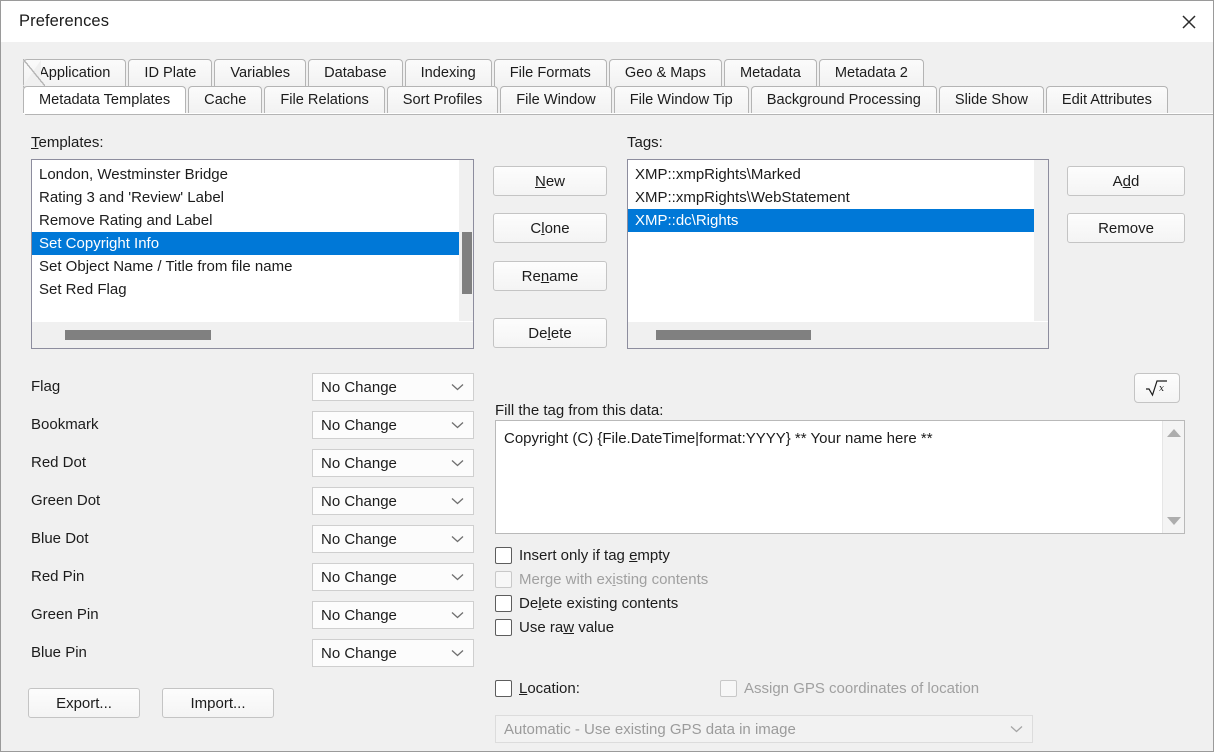 Image resolution: width=1214 pixels, height=752 pixels. What do you see at coordinates (393, 463) in the screenshot?
I see `attribute-combo-red-dot: No Change` at bounding box center [393, 463].